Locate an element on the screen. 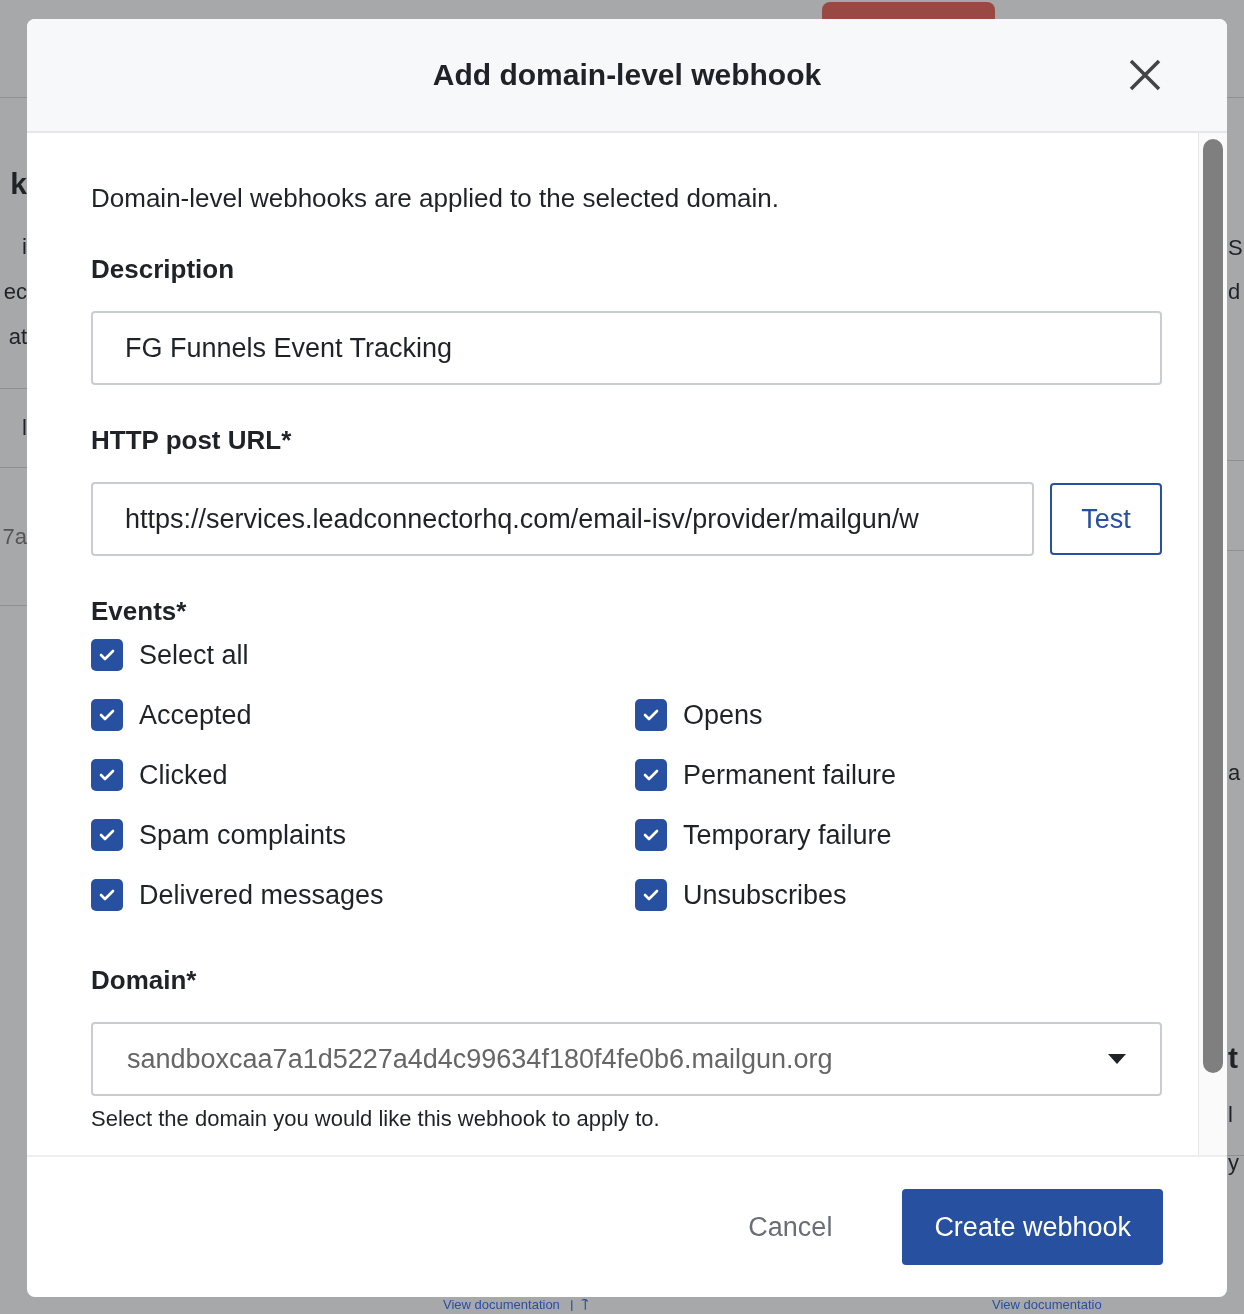 This screenshot has height=1314, width=1244. cancel-button: Cancel is located at coordinates (790, 1227).